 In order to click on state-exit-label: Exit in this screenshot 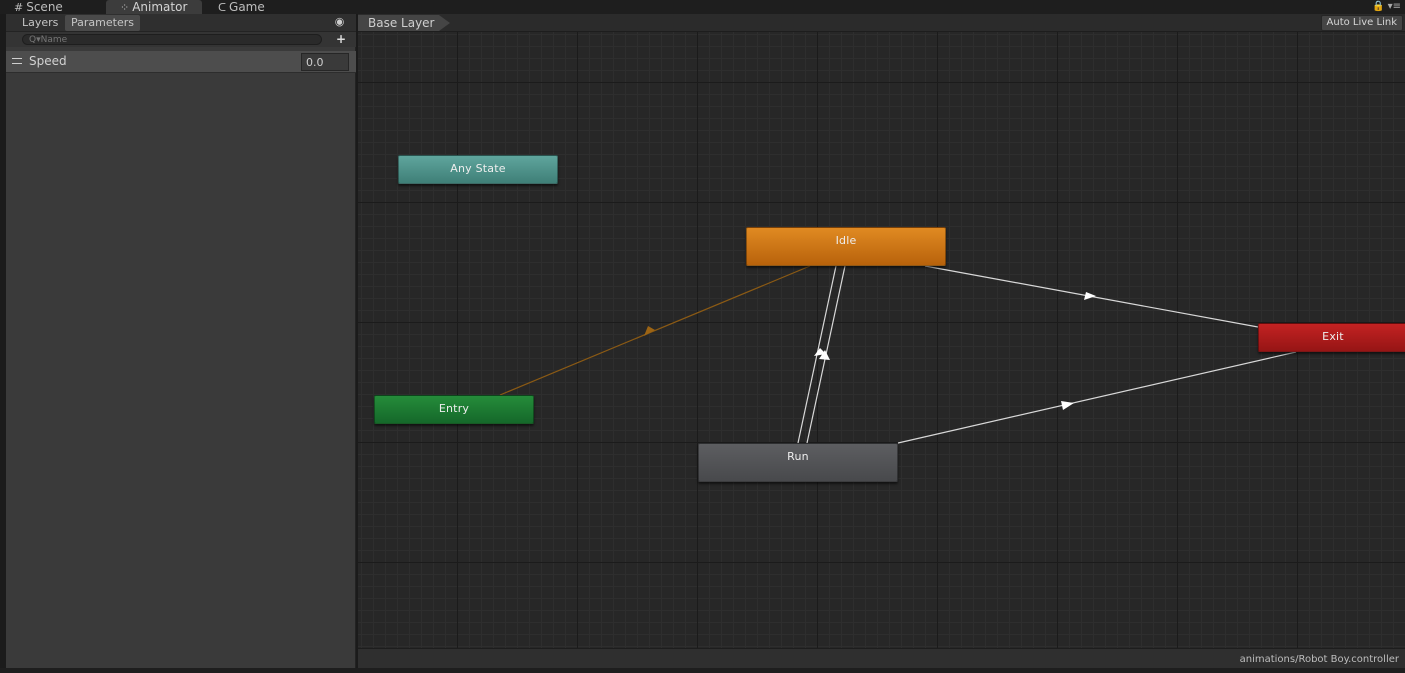, I will do `click(1333, 336)`.